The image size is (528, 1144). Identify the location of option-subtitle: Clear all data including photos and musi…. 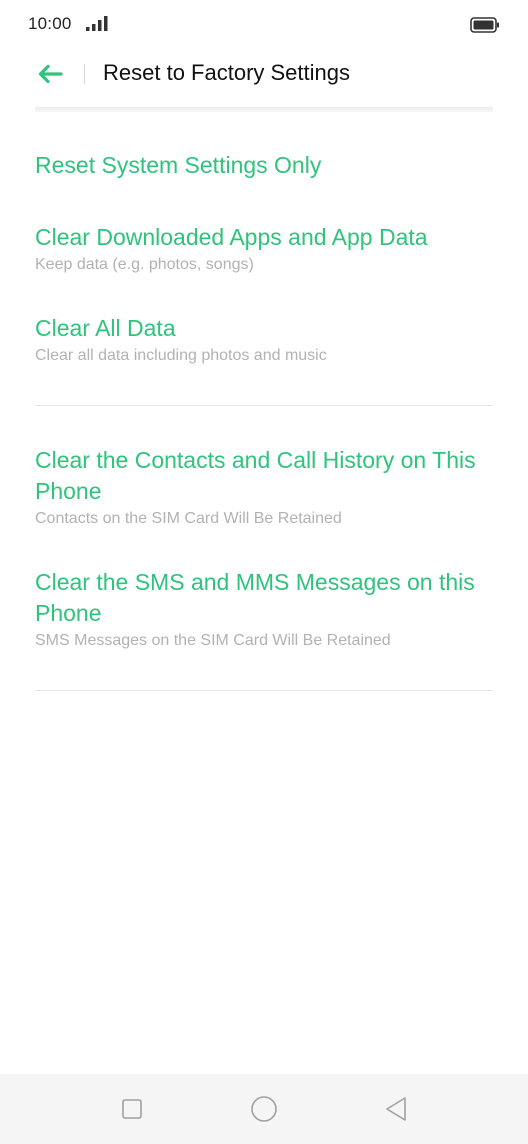
(181, 355).